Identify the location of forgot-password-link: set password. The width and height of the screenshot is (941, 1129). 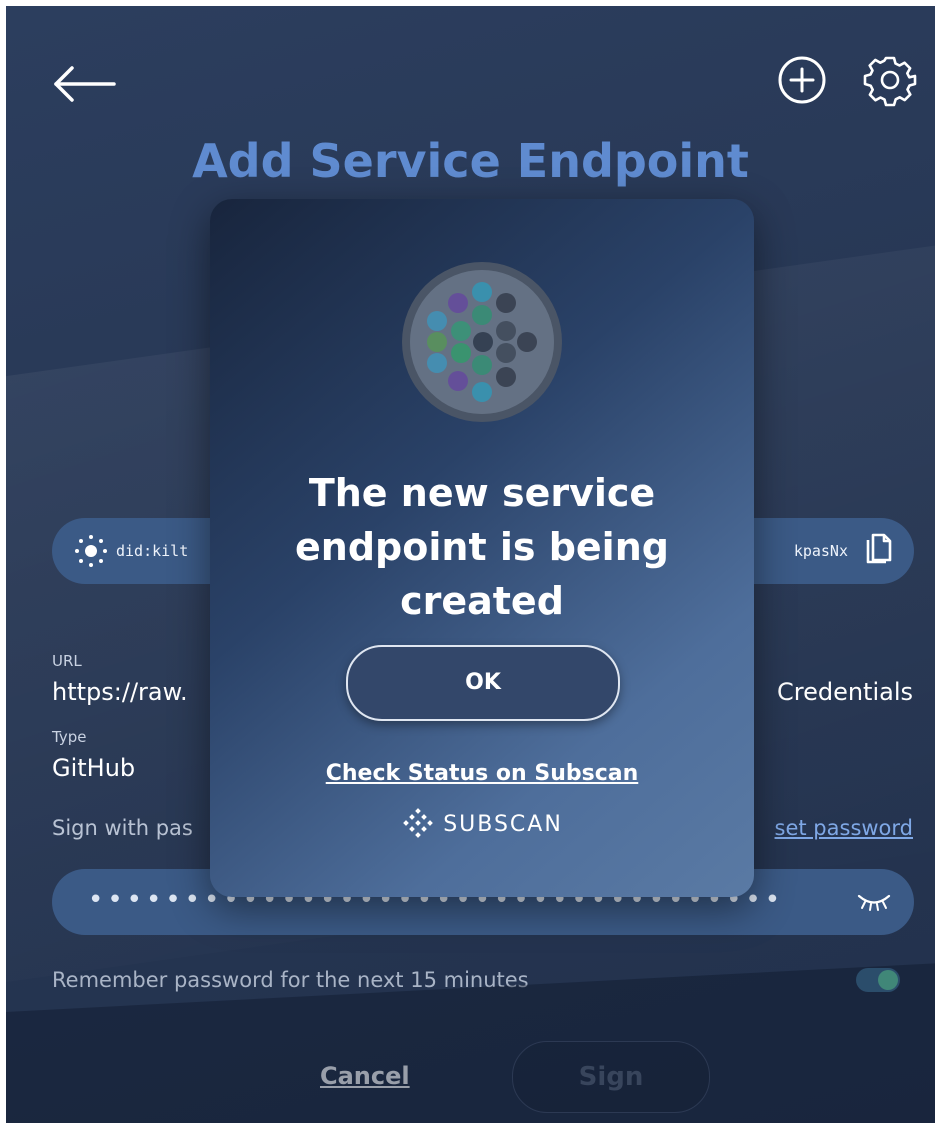
(844, 828).